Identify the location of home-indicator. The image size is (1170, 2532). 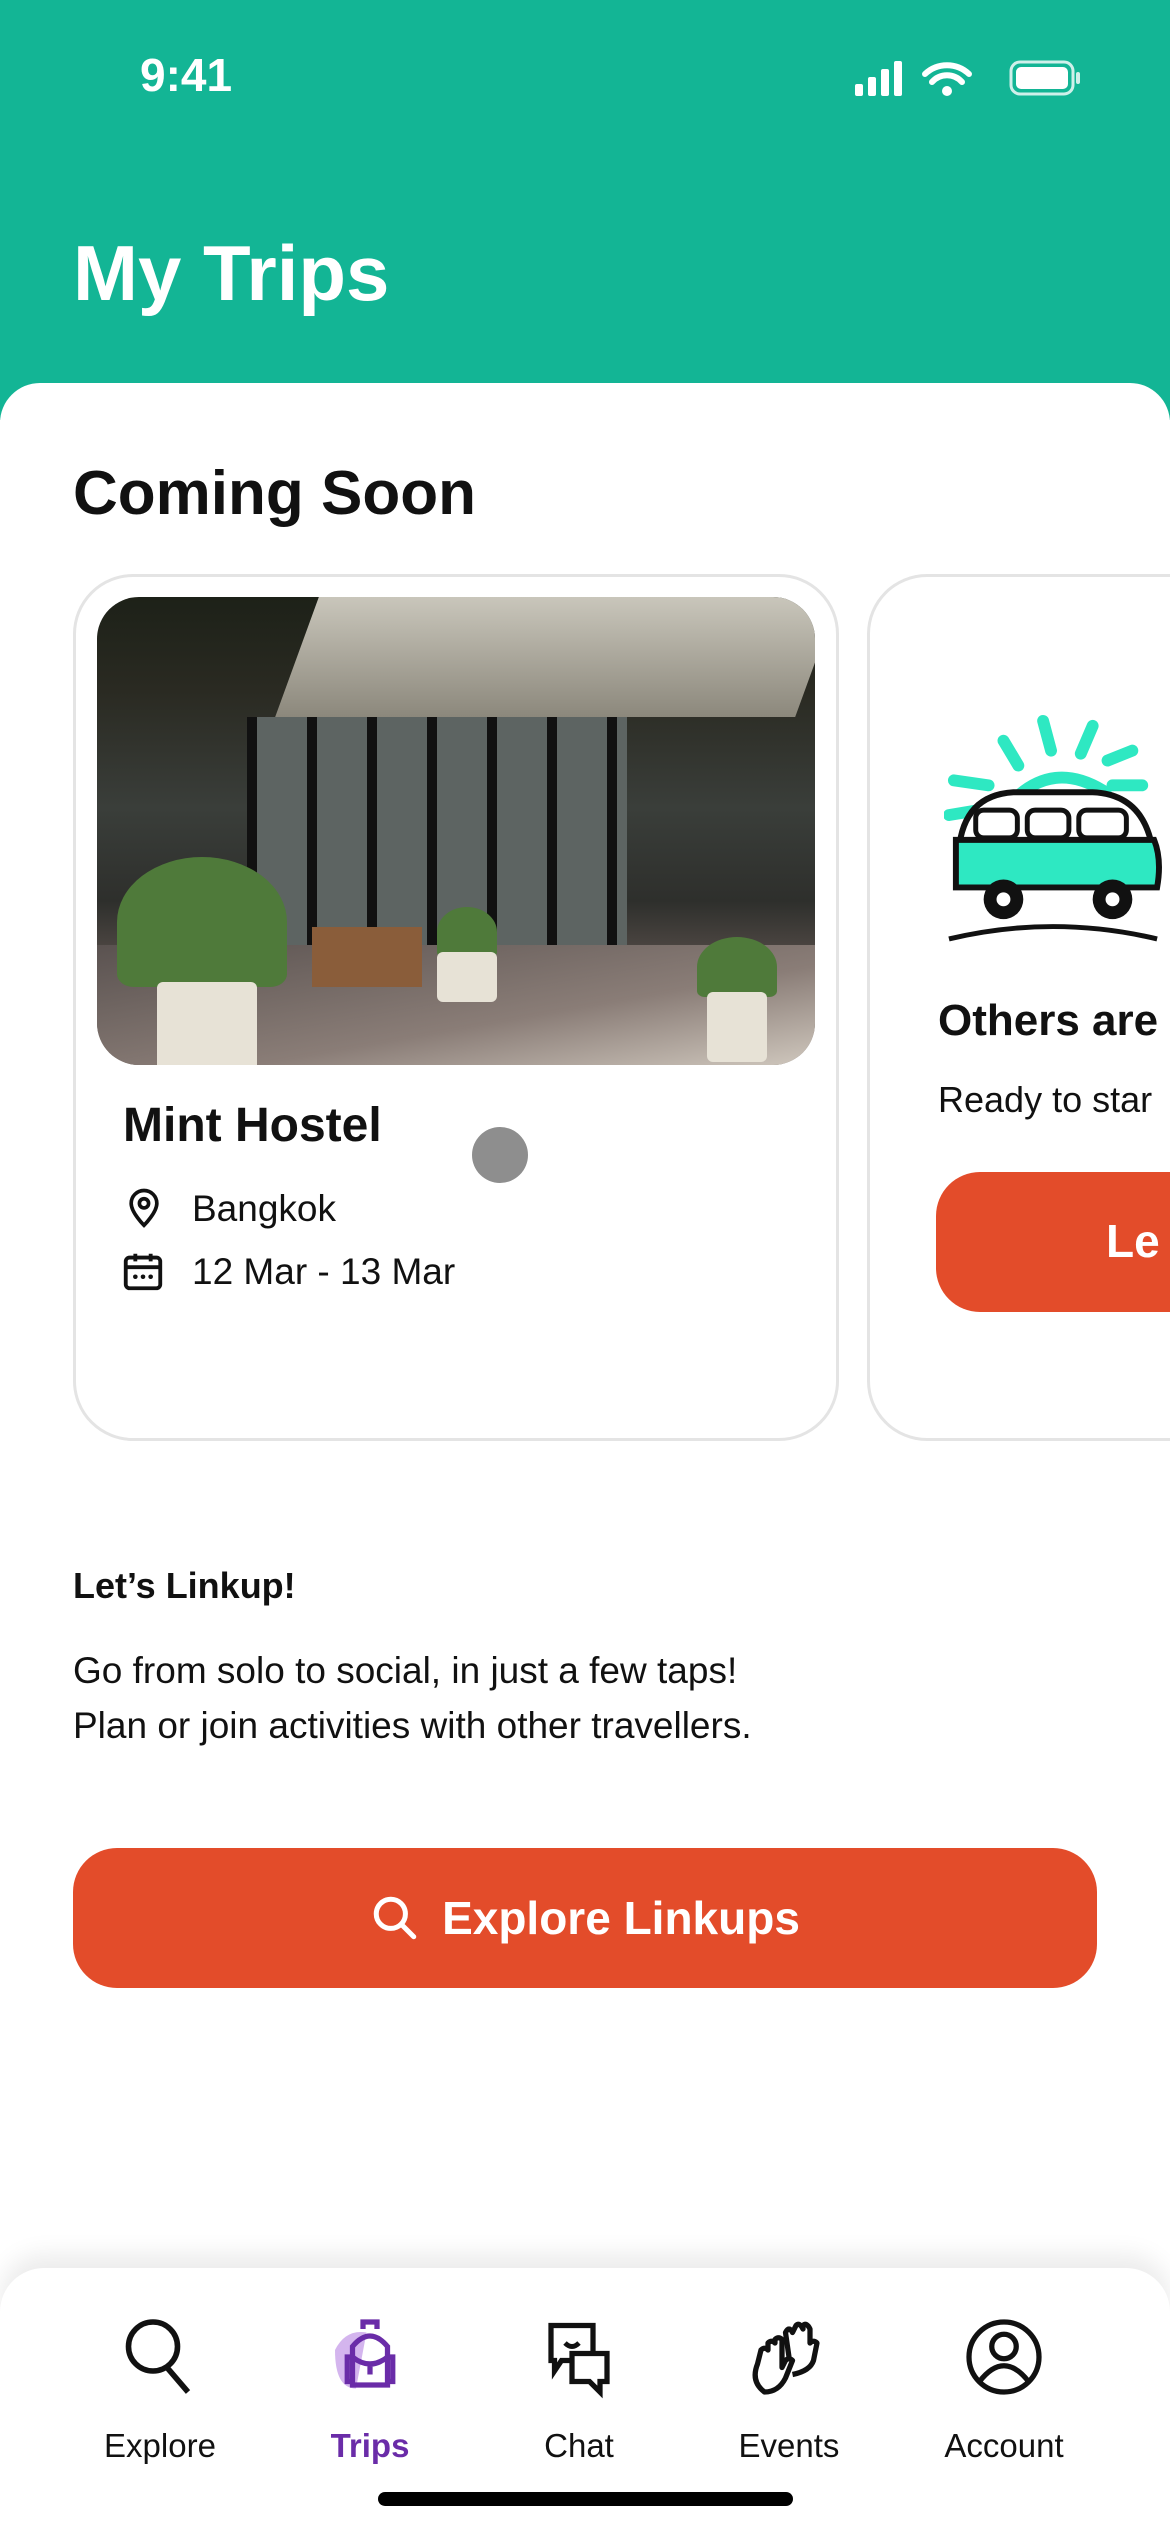
(585, 2499).